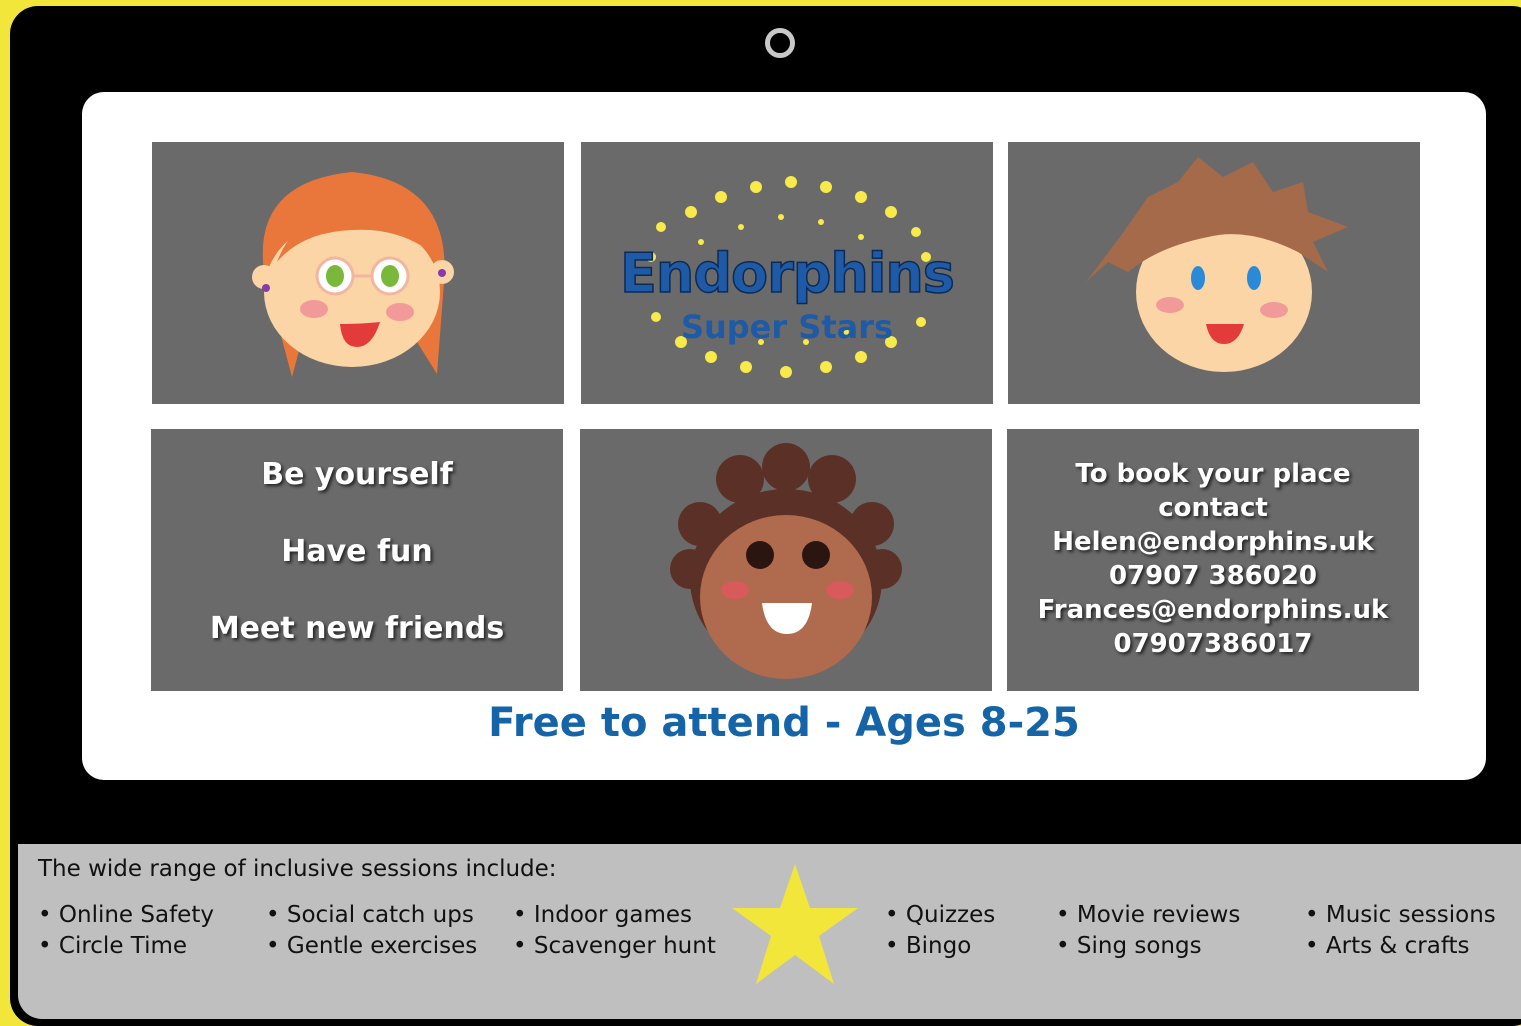 The height and width of the screenshot is (1026, 1521). What do you see at coordinates (614, 915) in the screenshot?
I see `session-item: Indoor games` at bounding box center [614, 915].